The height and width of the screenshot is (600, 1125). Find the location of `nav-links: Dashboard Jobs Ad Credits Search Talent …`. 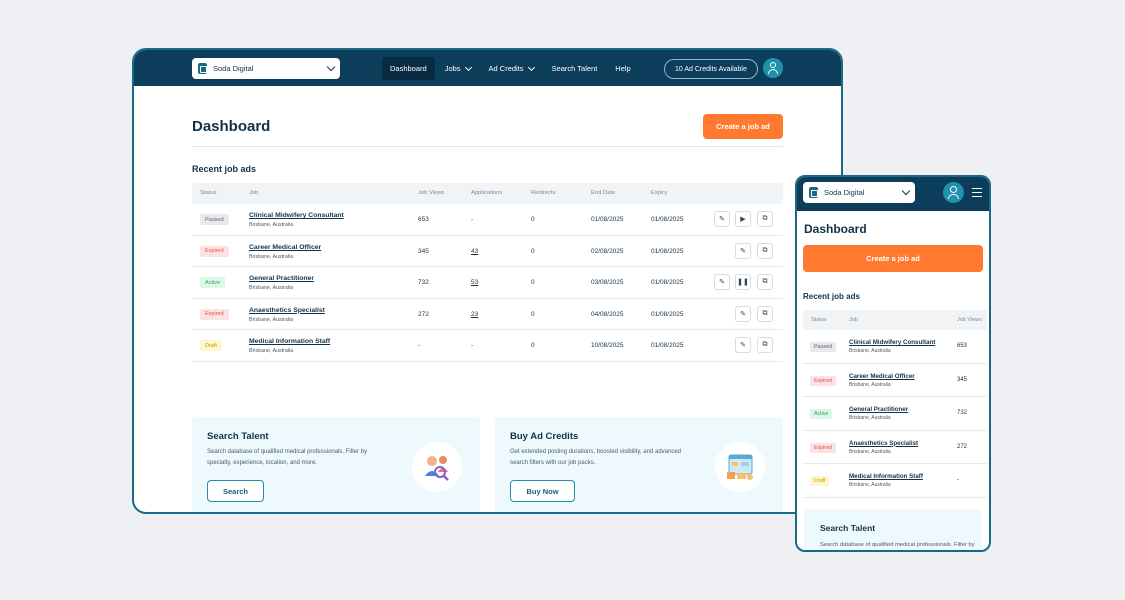

nav-links: Dashboard Jobs Ad Credits Search Talent … is located at coordinates (511, 68).